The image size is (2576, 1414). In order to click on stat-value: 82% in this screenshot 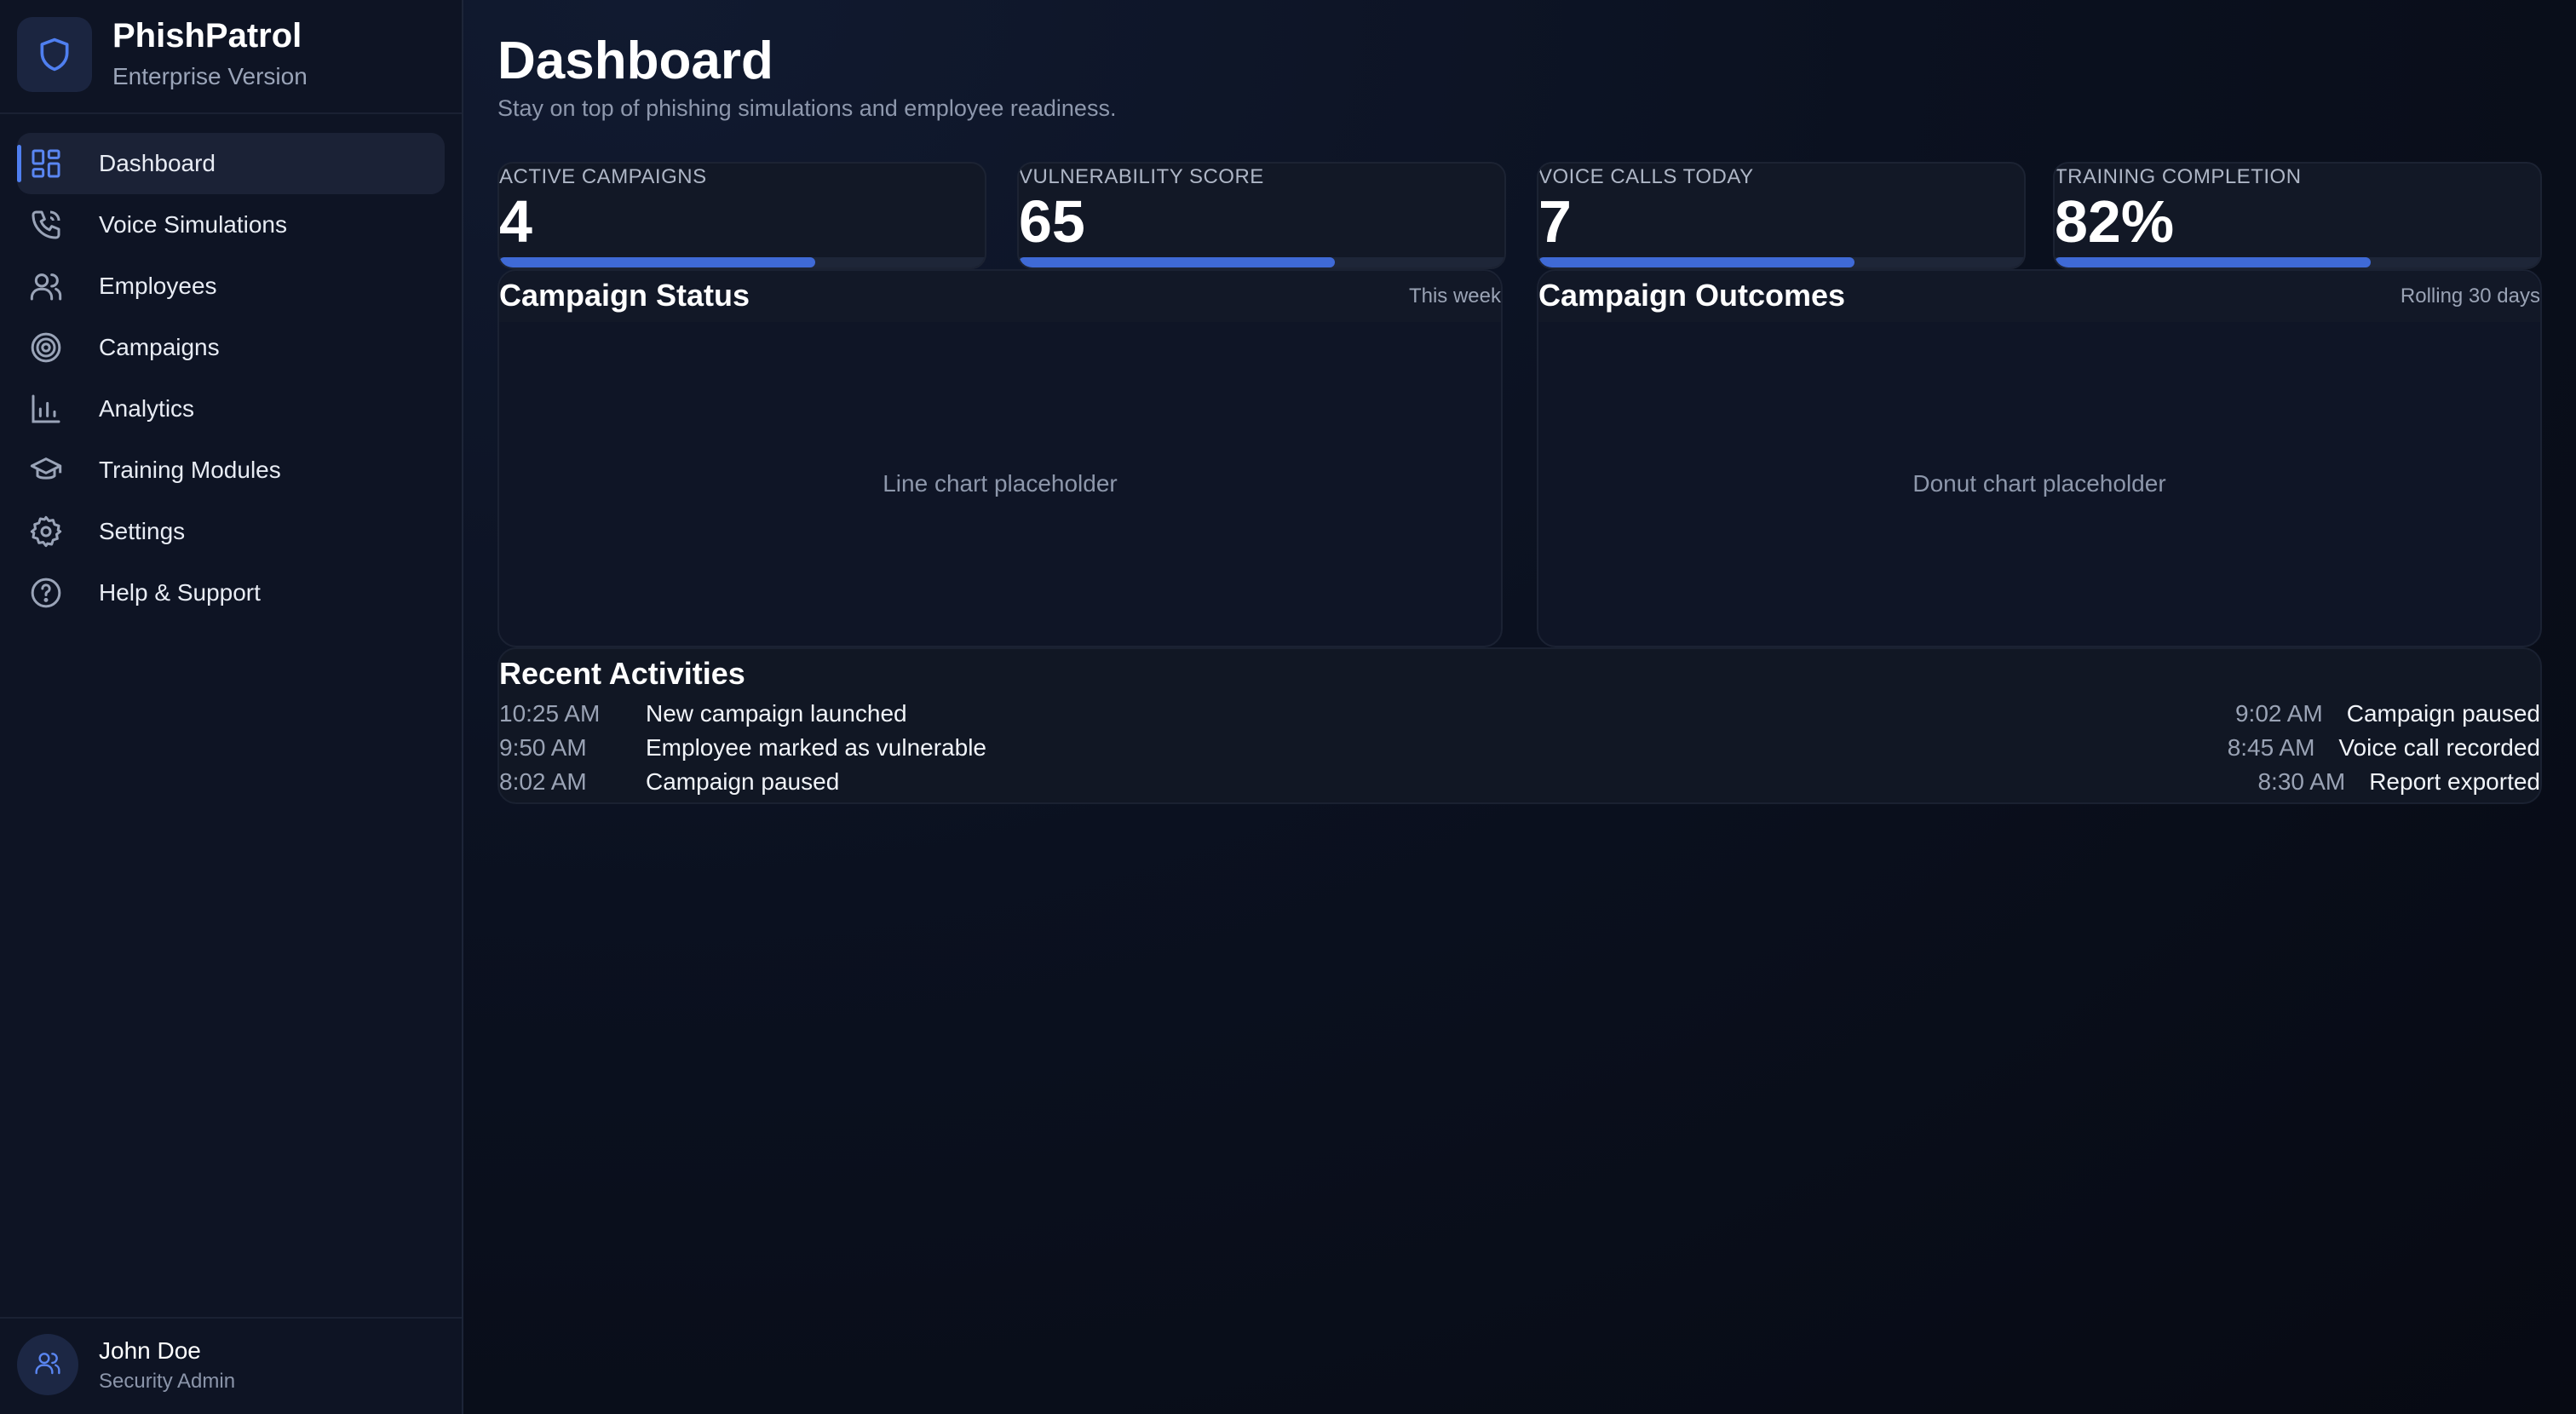, I will do `click(2115, 221)`.